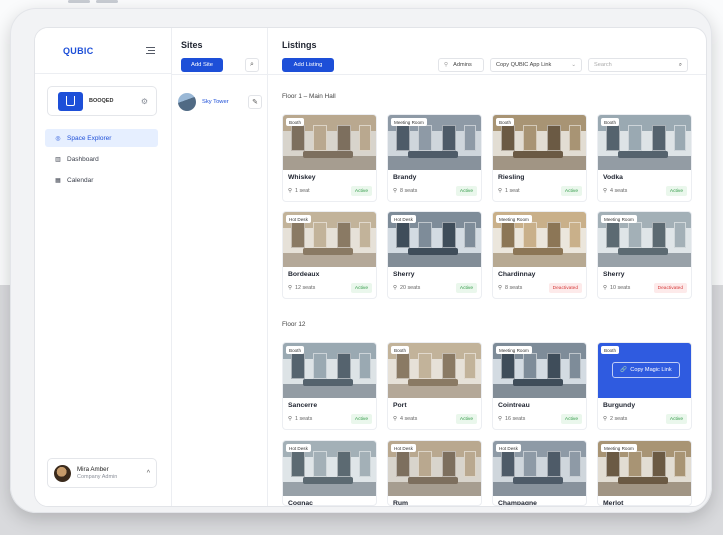  Describe the element at coordinates (304, 274) in the screenshot. I see `listing-name: Bordeaux` at that location.